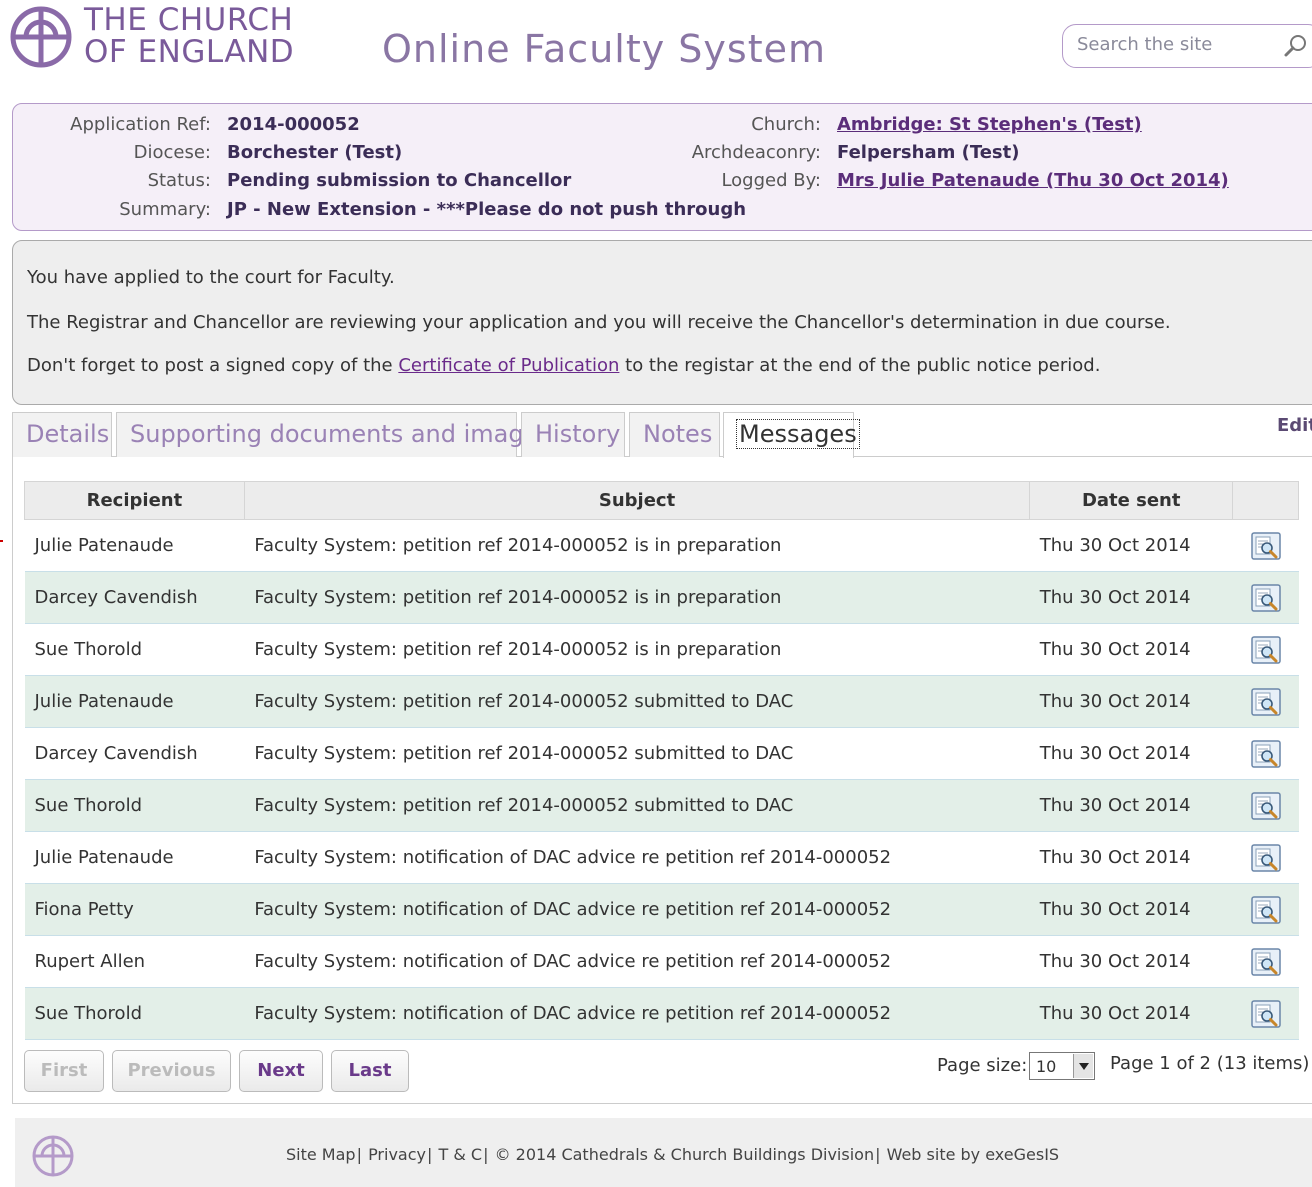 This screenshot has width=1312, height=1187. What do you see at coordinates (674, 434) in the screenshot?
I see `tab-notes: Notes` at bounding box center [674, 434].